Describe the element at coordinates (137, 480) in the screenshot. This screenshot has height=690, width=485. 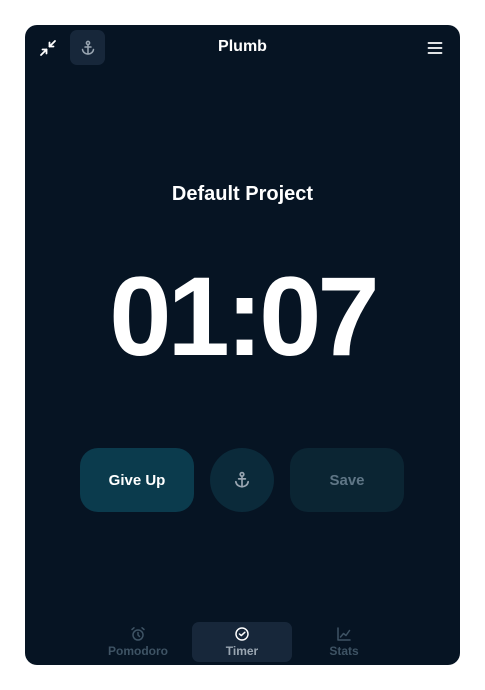
I see `give-up-button: Give Up` at that location.